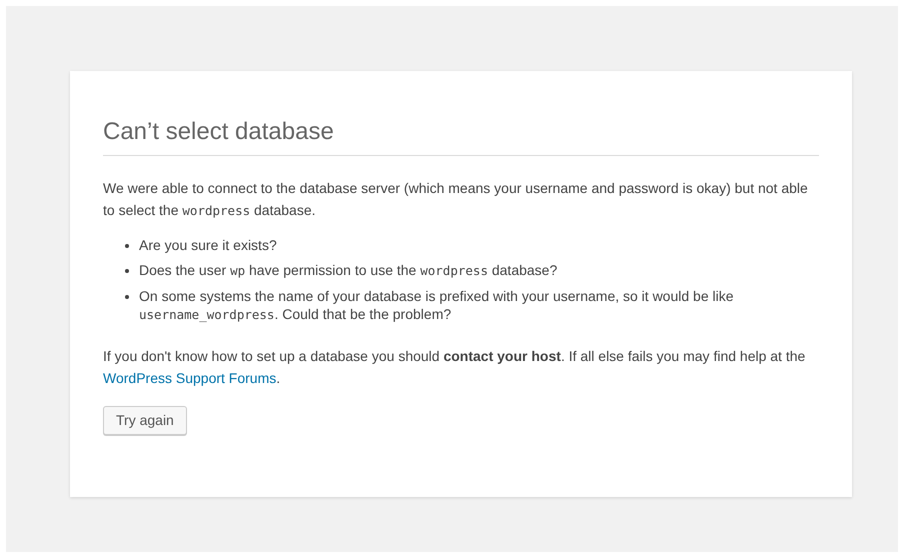 This screenshot has width=904, height=557. I want to click on checklist-item: Are you sure it exists?, so click(208, 245).